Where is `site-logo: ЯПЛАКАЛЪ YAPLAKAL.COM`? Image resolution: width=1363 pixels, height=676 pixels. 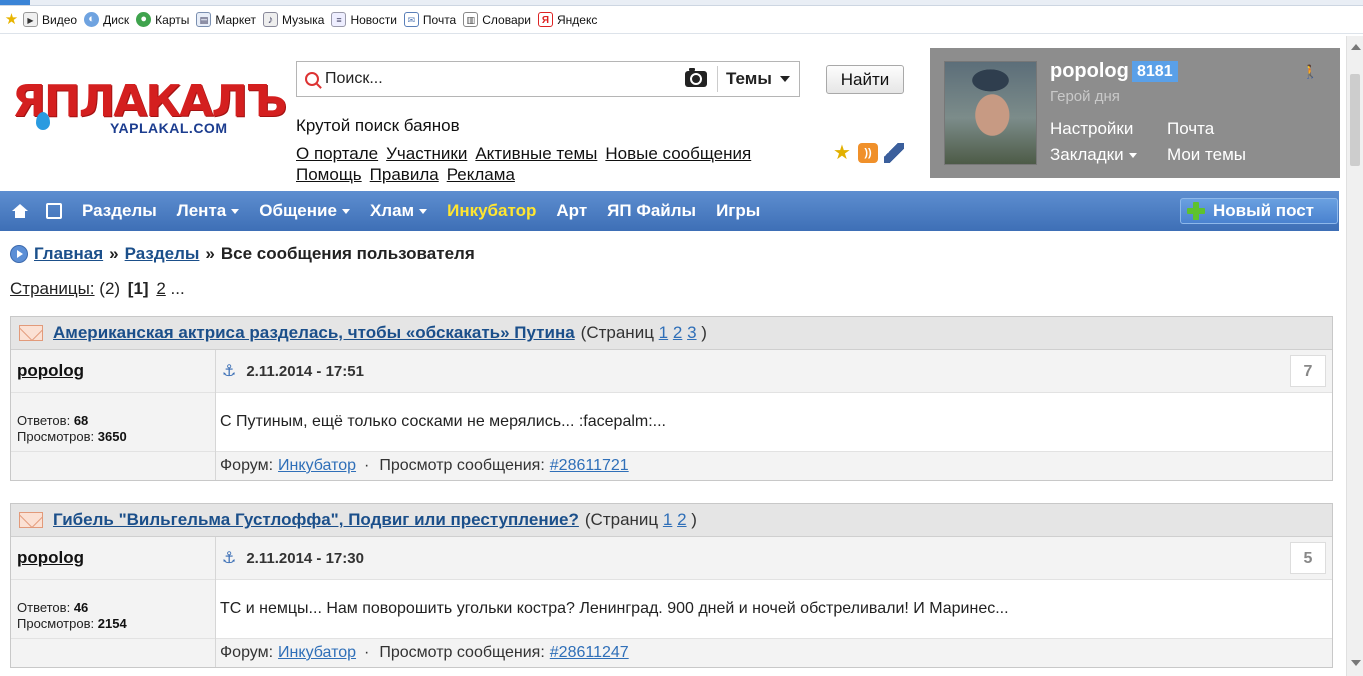 site-logo: ЯПЛАКАЛЪ YAPLAKAL.COM is located at coordinates (149, 111).